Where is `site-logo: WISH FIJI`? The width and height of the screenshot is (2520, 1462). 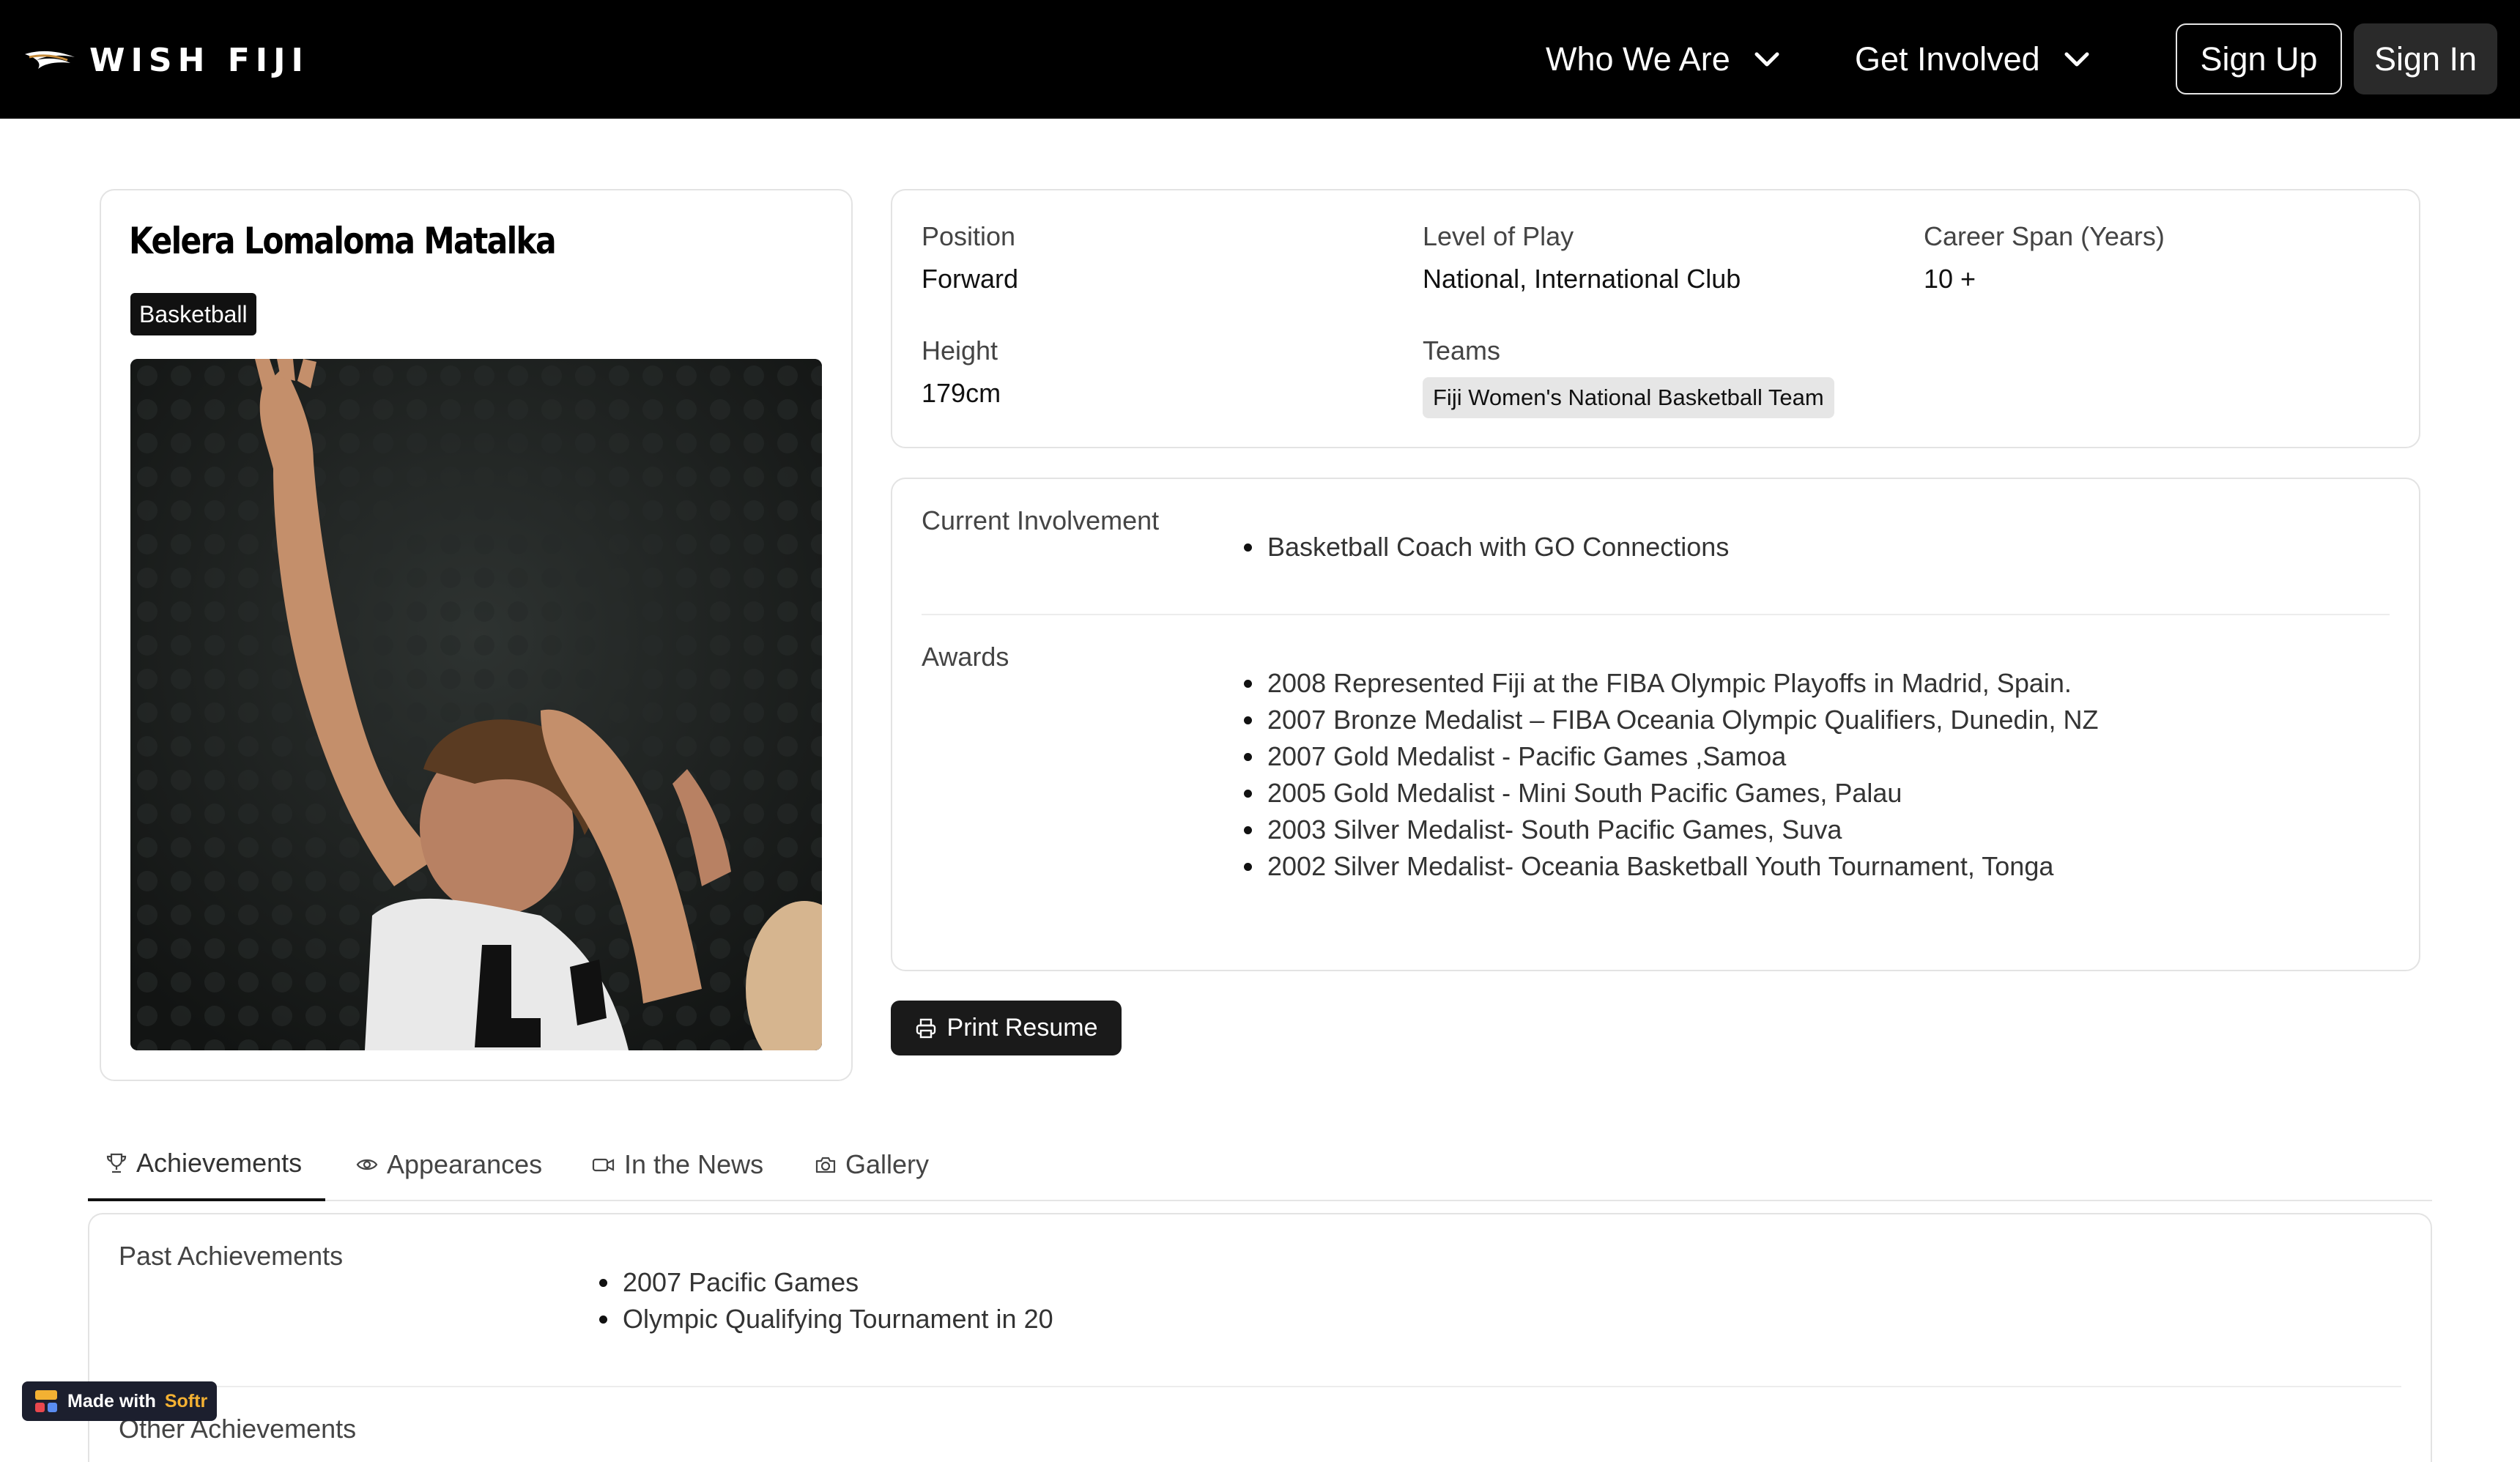
site-logo: WISH FIJI is located at coordinates (166, 60).